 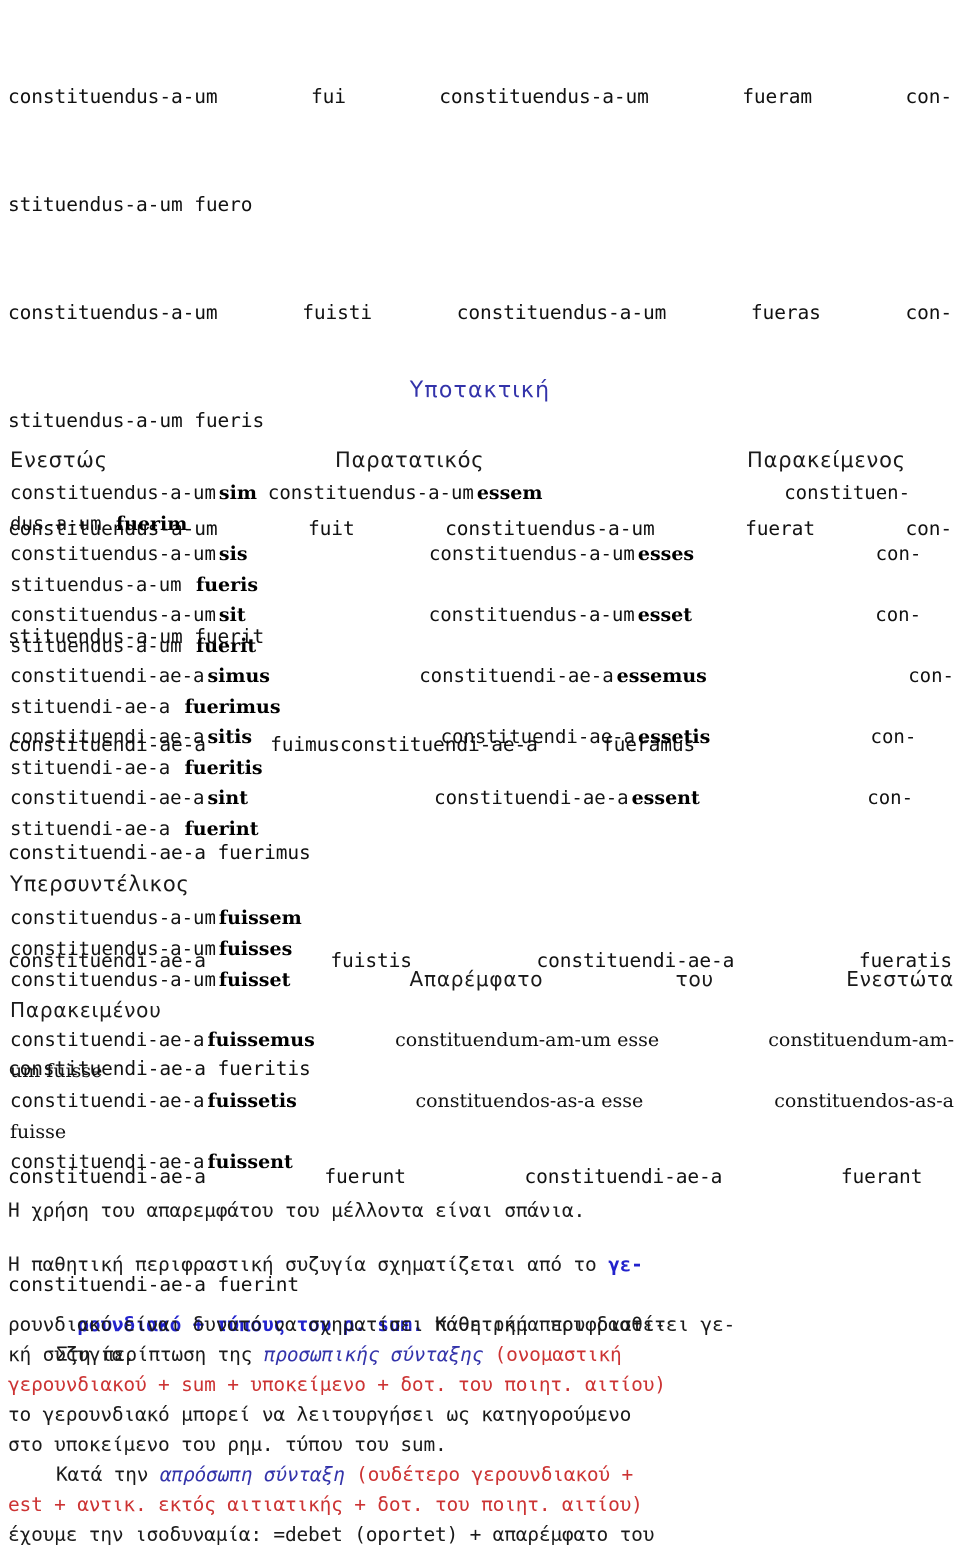 What do you see at coordinates (232, 706) in the screenshot?
I see `ending-fuerimus: fuerimus` at bounding box center [232, 706].